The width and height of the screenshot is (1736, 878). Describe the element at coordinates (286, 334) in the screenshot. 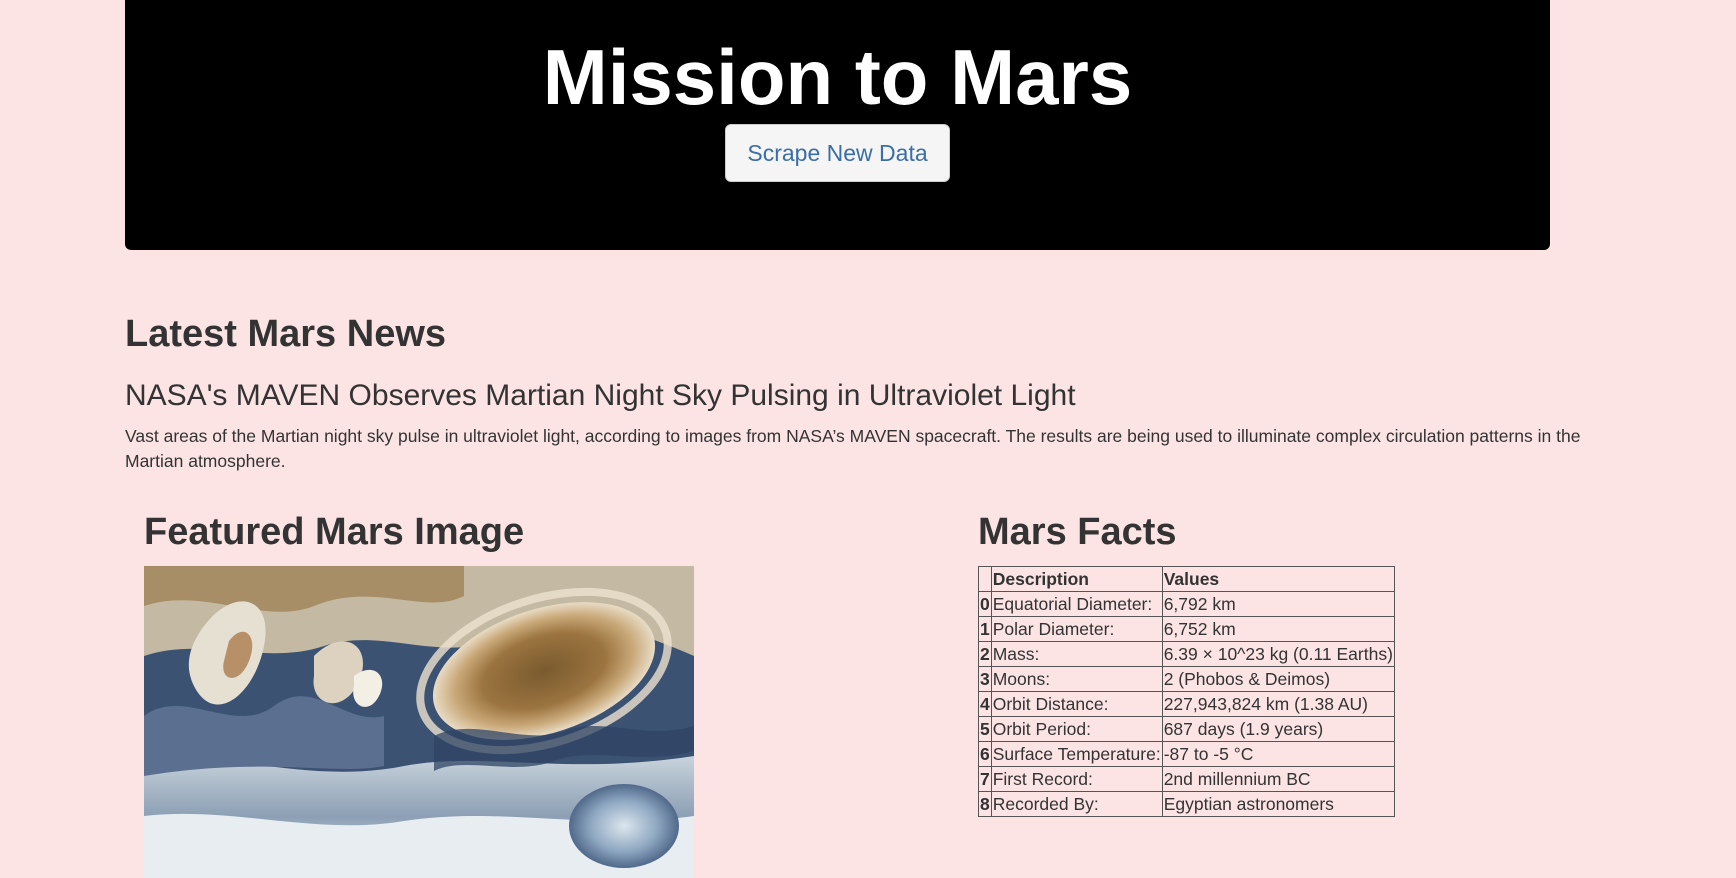

I see `news-heading: Latest Mars News` at that location.